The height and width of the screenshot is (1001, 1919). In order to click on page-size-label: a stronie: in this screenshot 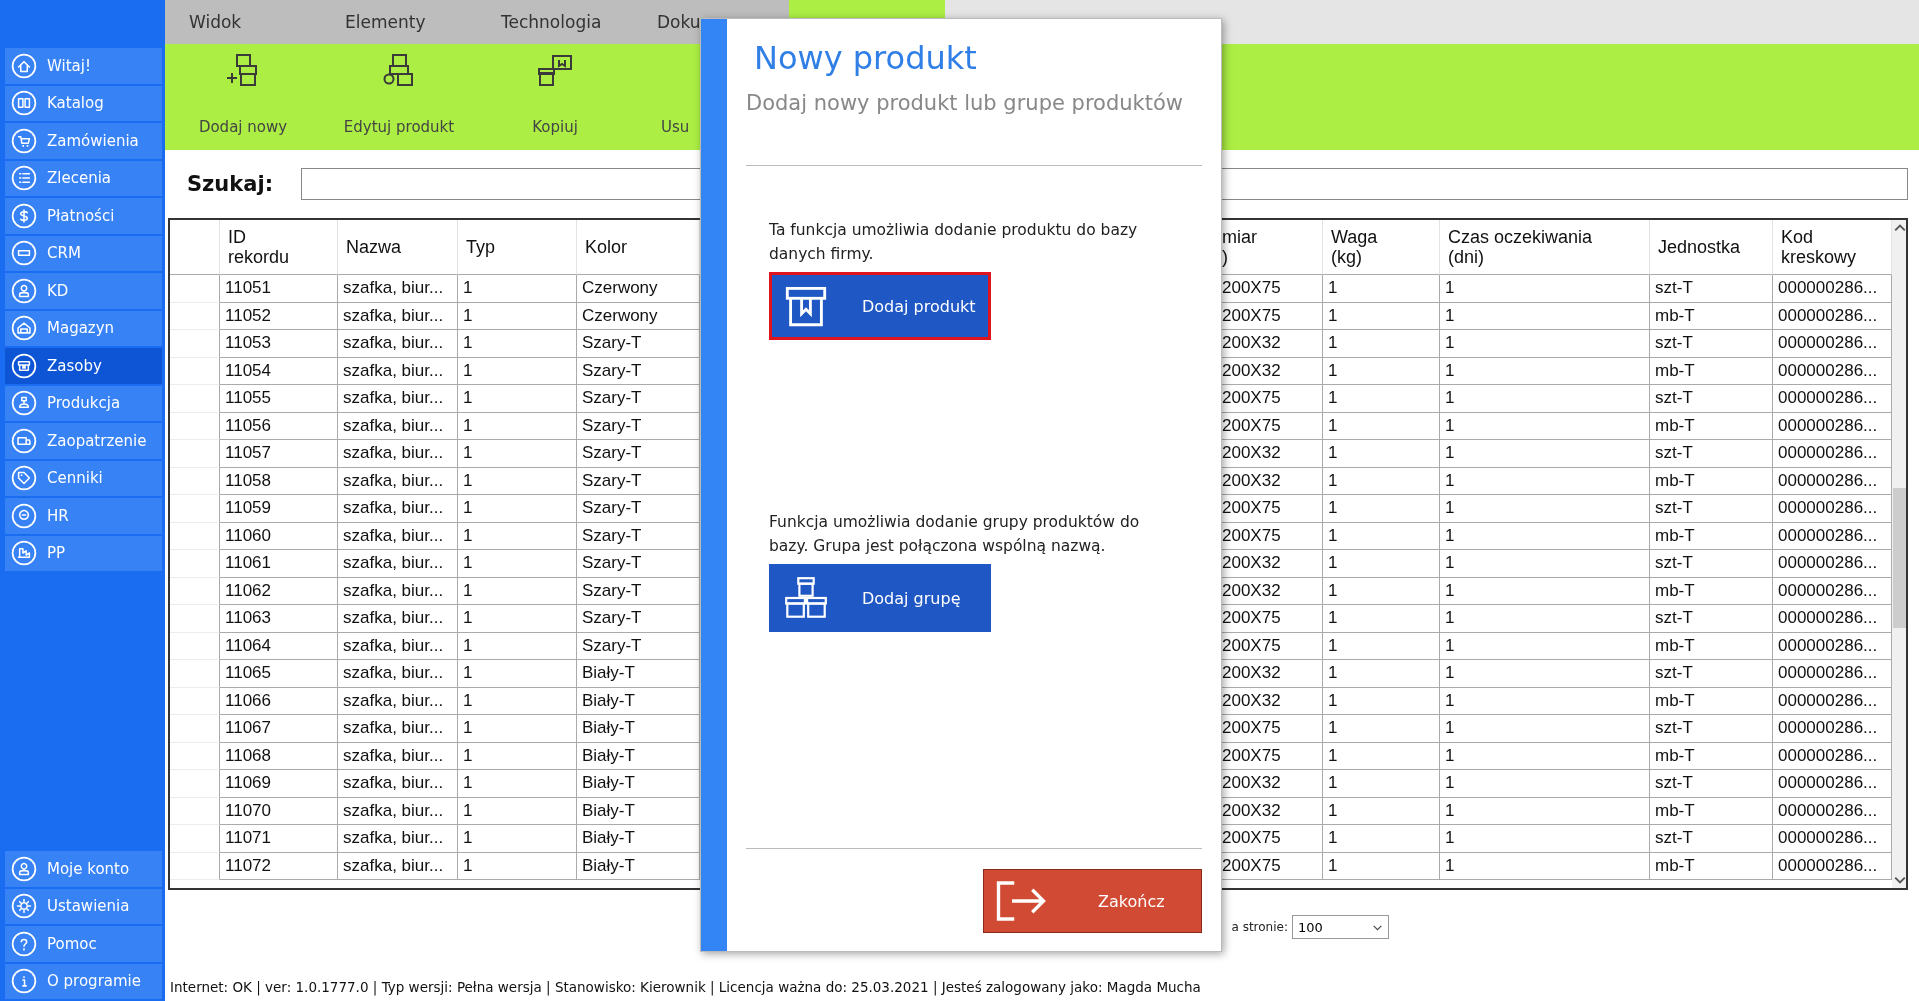, I will do `click(1259, 927)`.